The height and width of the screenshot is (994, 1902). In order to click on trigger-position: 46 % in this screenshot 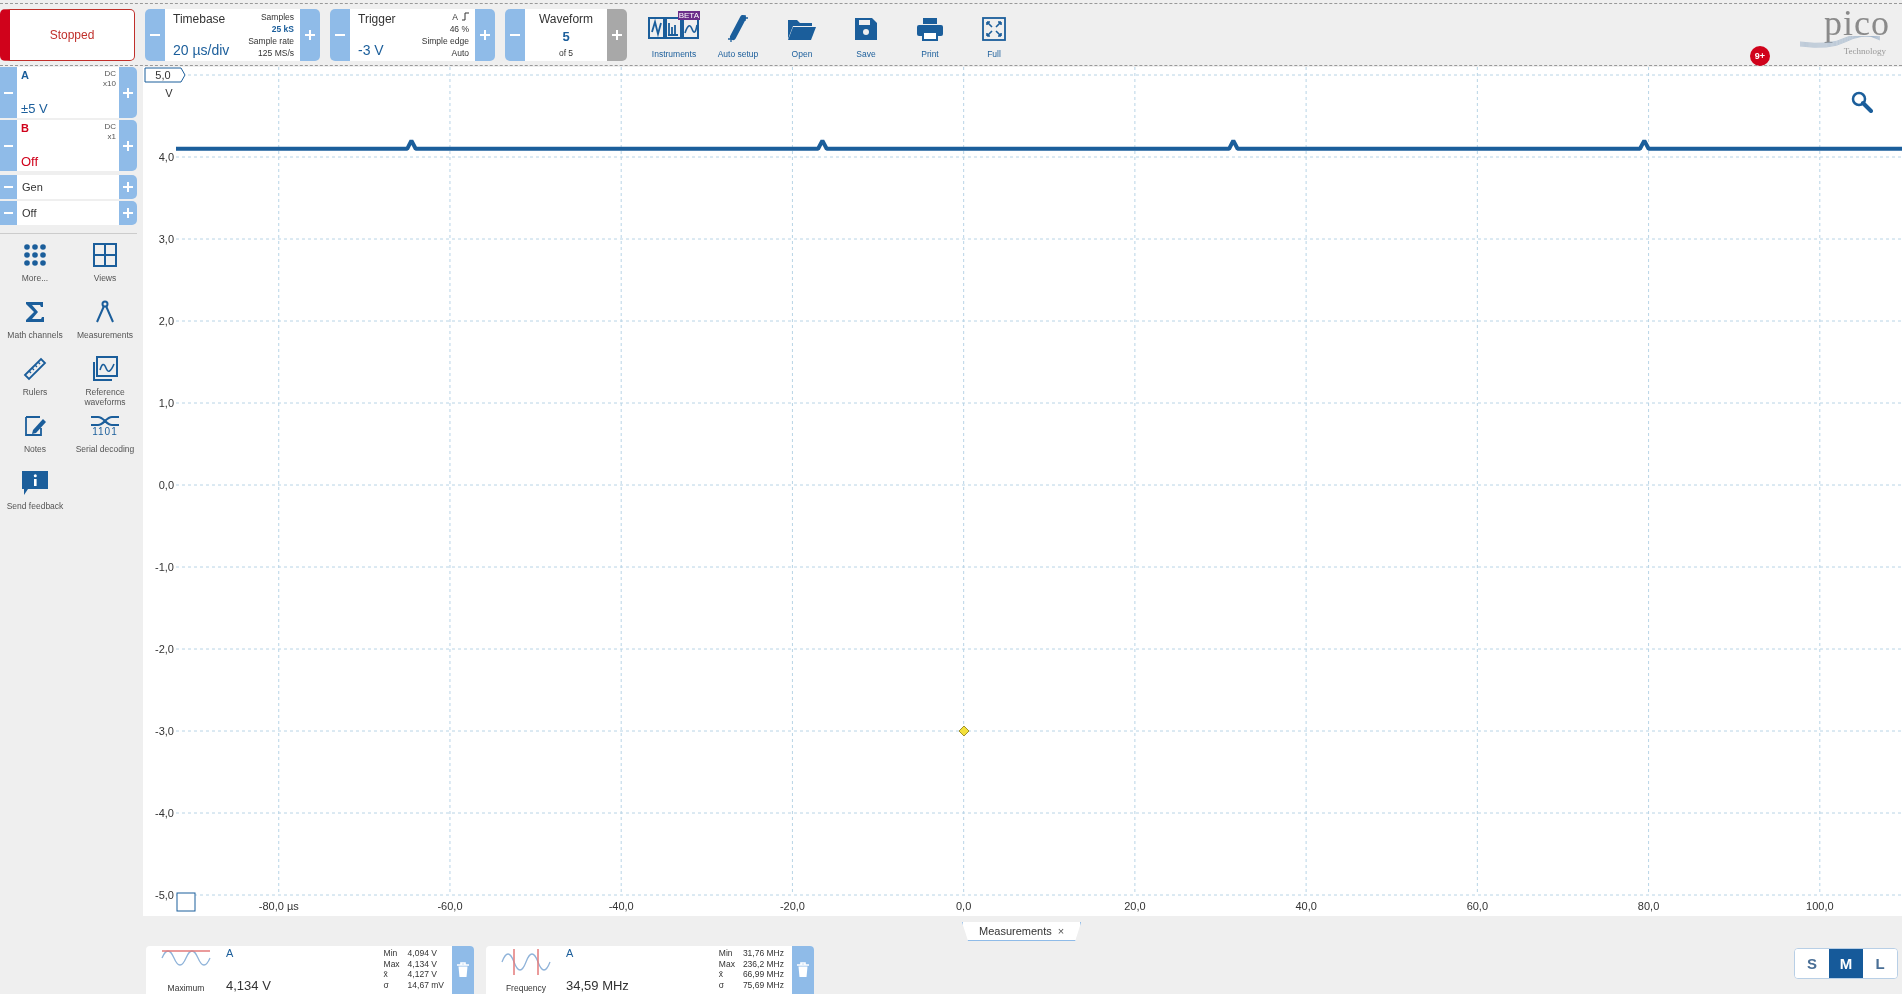, I will do `click(458, 28)`.